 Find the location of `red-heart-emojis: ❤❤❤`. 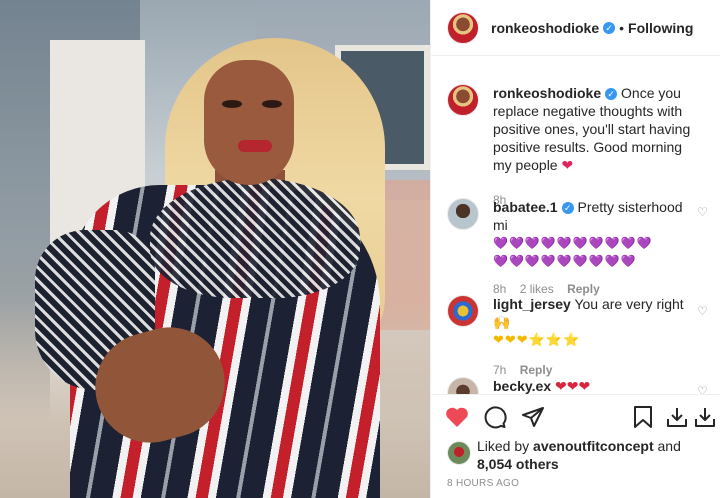

red-heart-emojis: ❤❤❤ is located at coordinates (573, 386).